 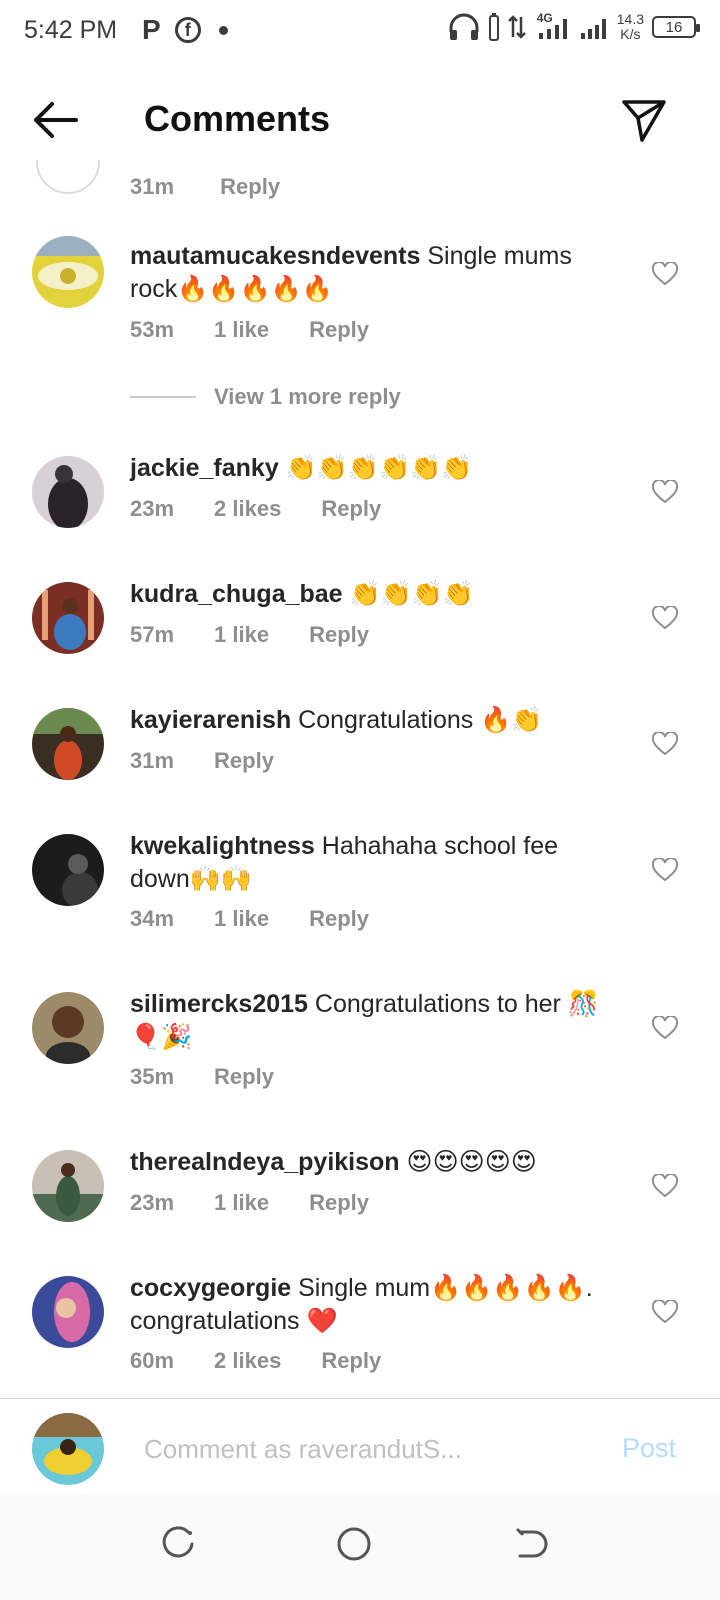 I want to click on system-nav-bar, so click(x=360, y=1547).